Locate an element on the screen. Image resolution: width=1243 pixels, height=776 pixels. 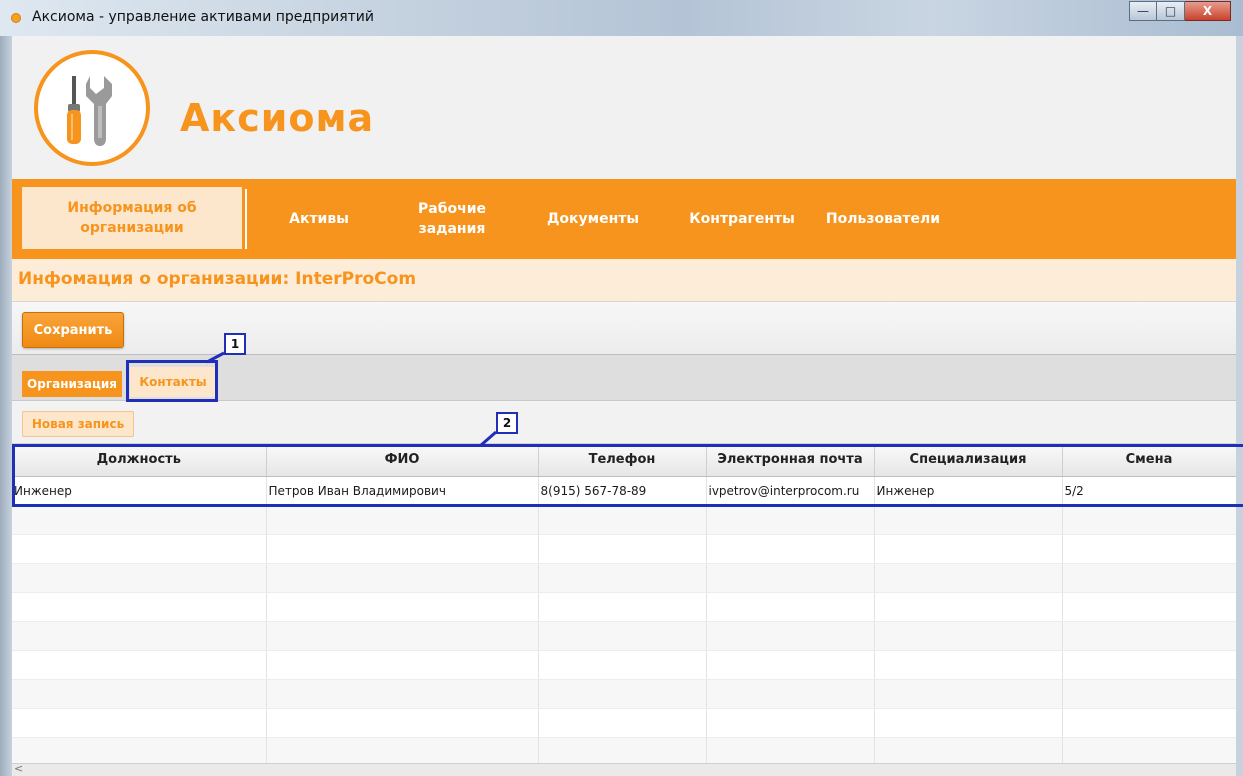
nav-item-users: Пользователи is located at coordinates (883, 219).